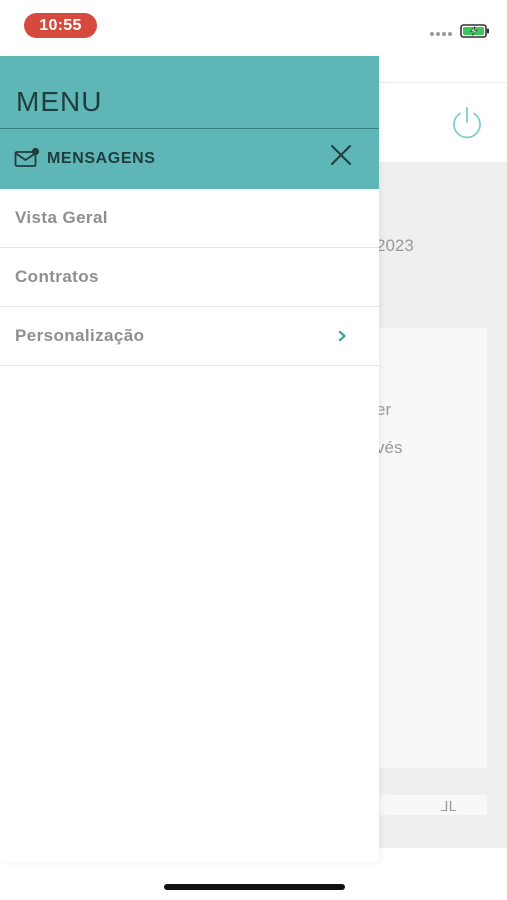  What do you see at coordinates (60, 25) in the screenshot?
I see `status-time: 10:55` at bounding box center [60, 25].